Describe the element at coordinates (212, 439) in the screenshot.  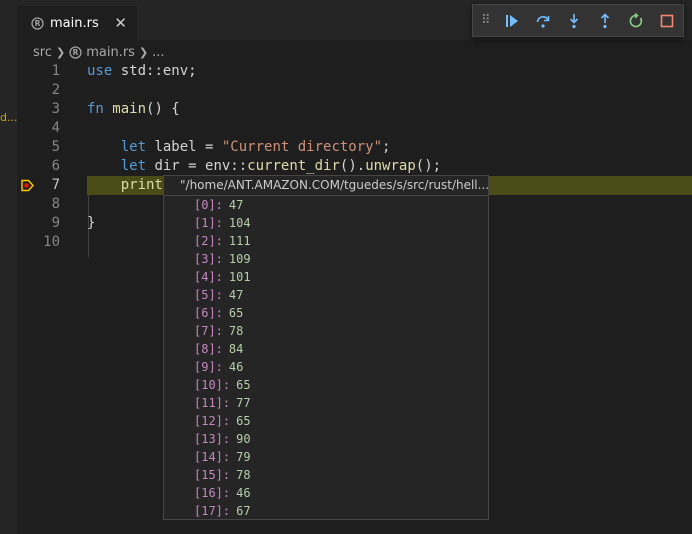
I see `array-index: [13]:` at that location.